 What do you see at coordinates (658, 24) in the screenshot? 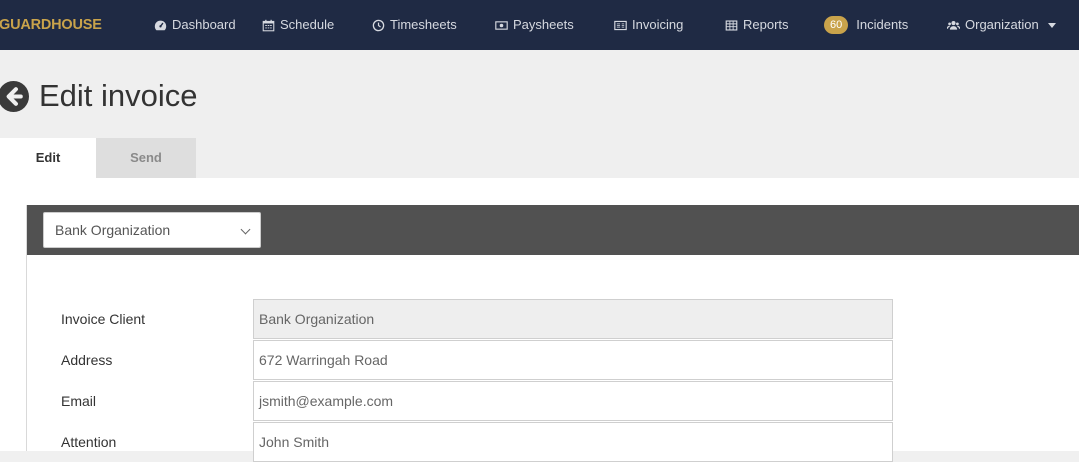
I see `nav-invoicing-label: Invoicing` at bounding box center [658, 24].